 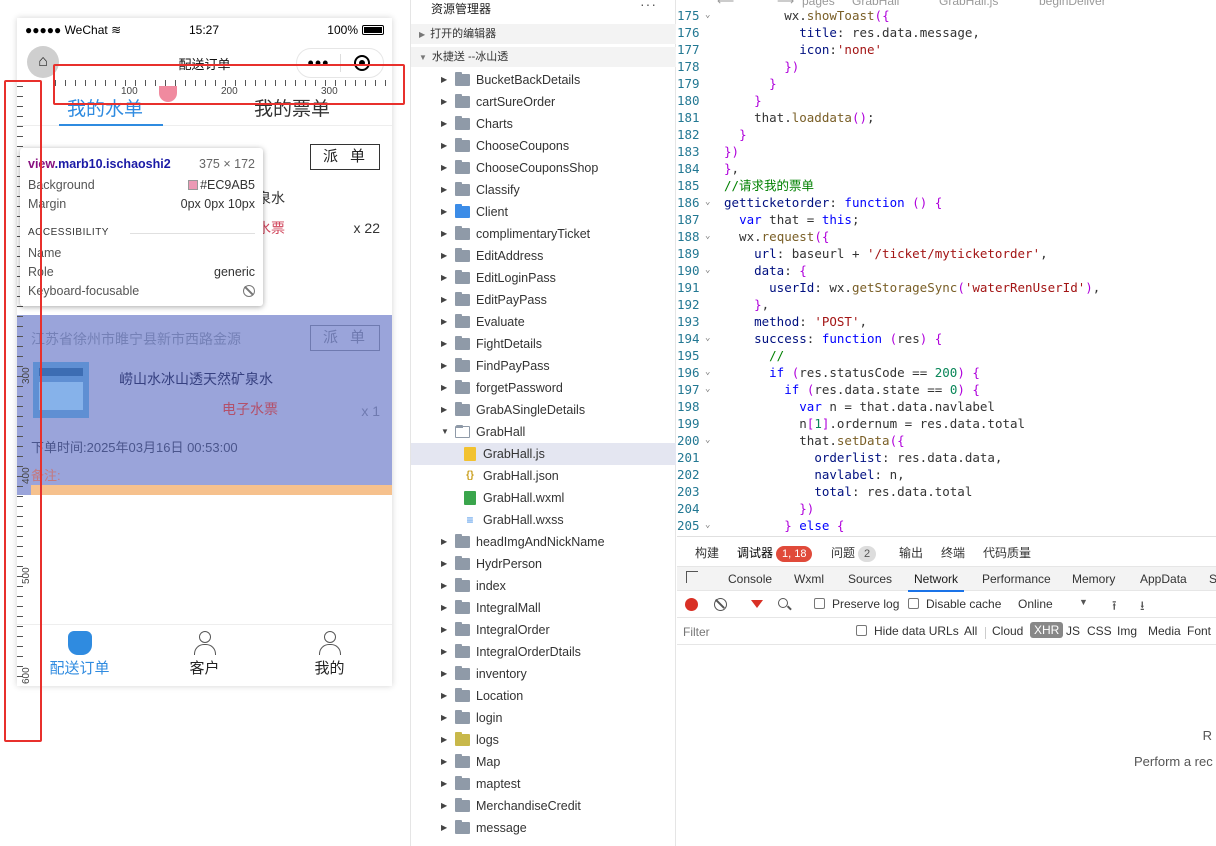 What do you see at coordinates (946, 49) in the screenshot?
I see `code-line: 177 icon:'none'` at bounding box center [946, 49].